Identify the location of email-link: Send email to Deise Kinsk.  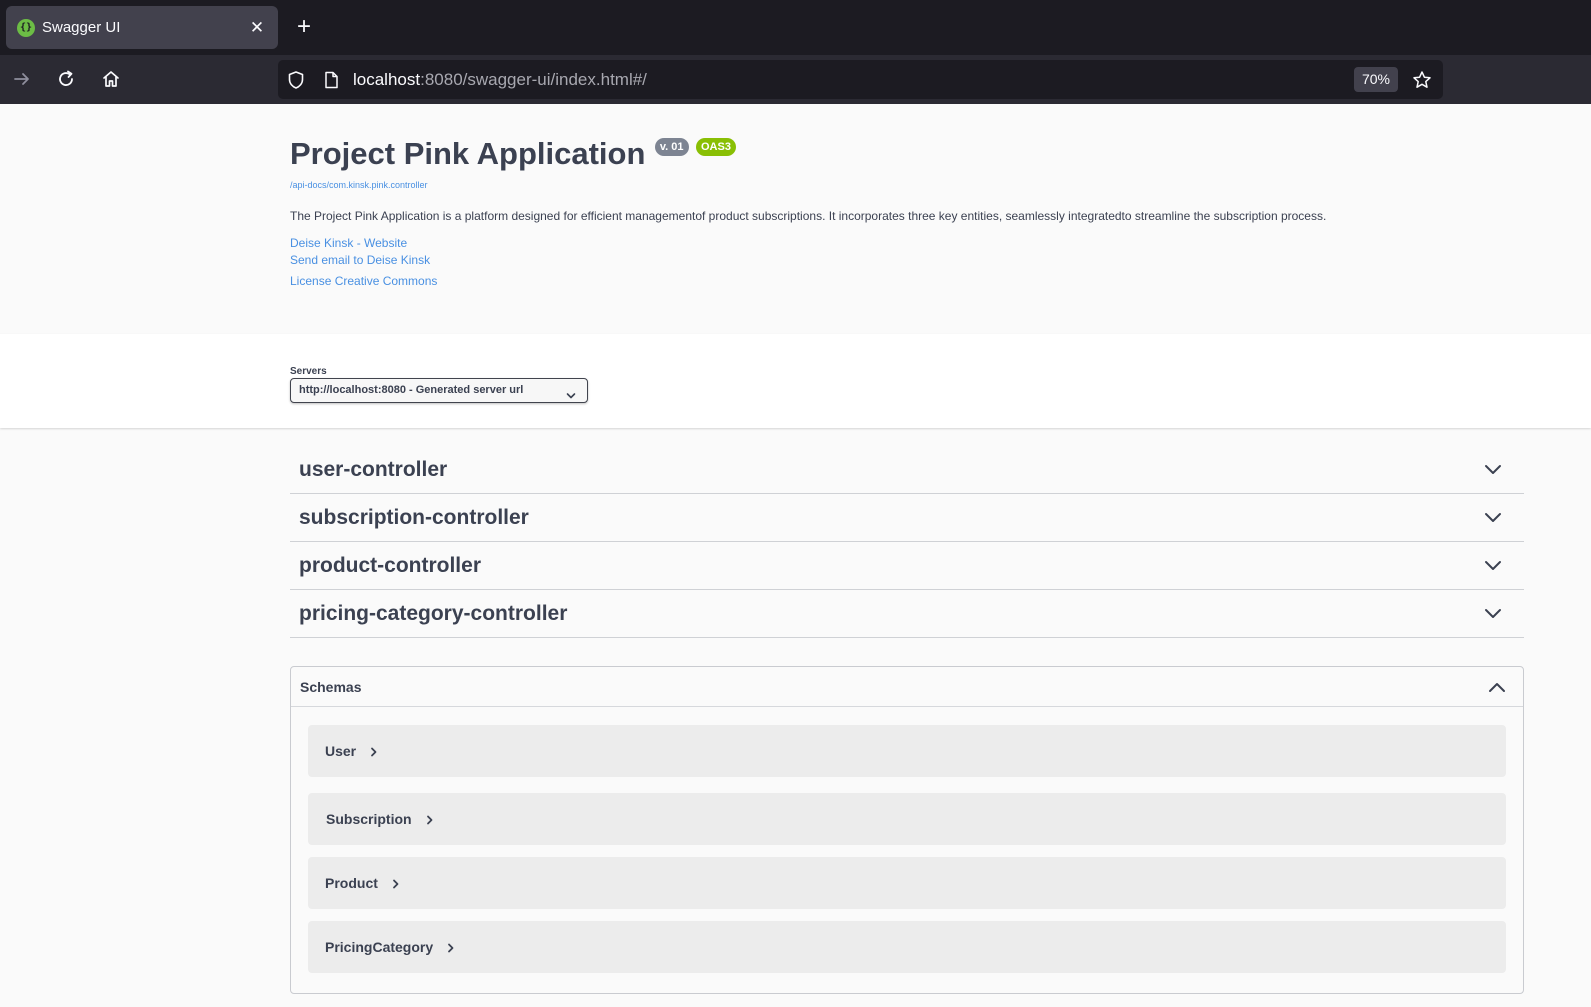
(360, 260).